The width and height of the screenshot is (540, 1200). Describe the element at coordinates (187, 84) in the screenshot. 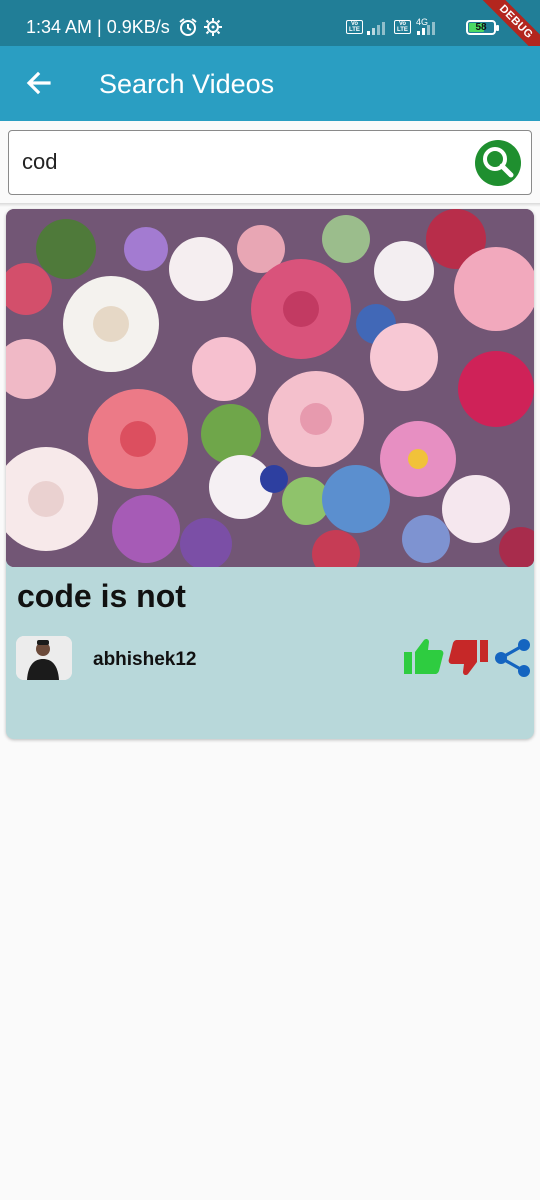

I see `page-title: Search Videos` at that location.